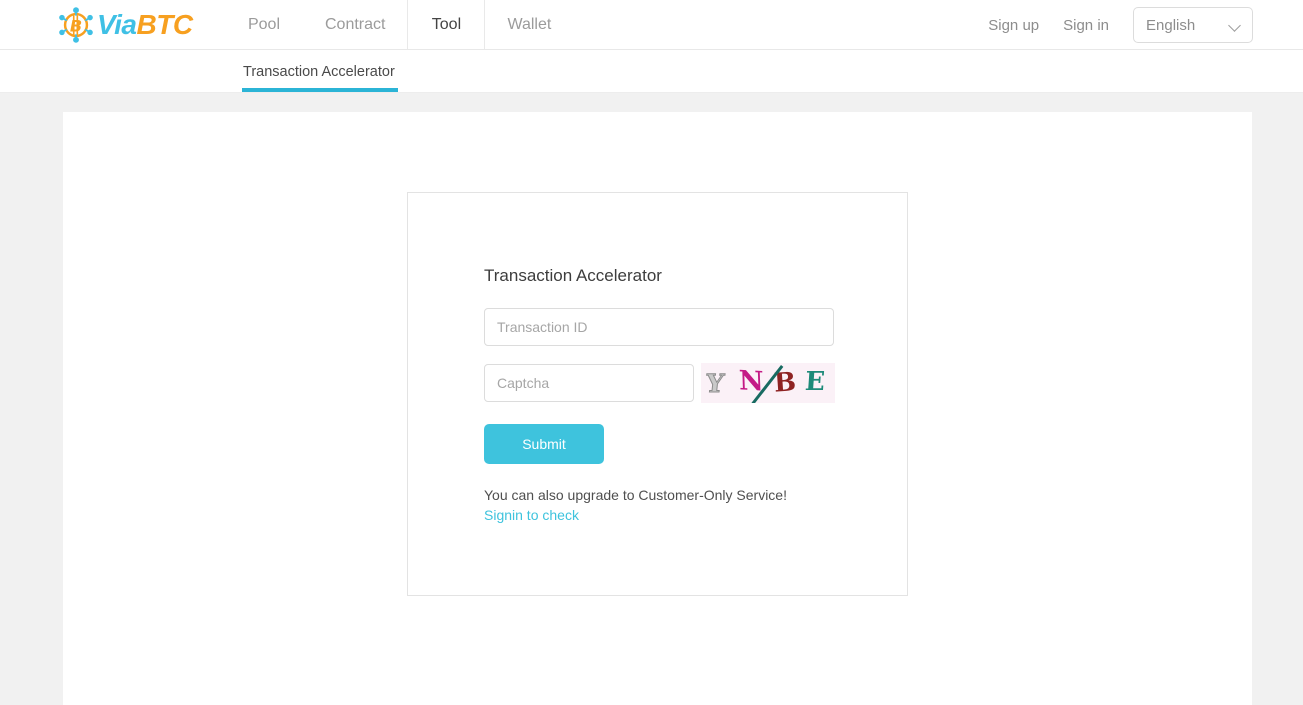  I want to click on transaction-id-input, so click(659, 327).